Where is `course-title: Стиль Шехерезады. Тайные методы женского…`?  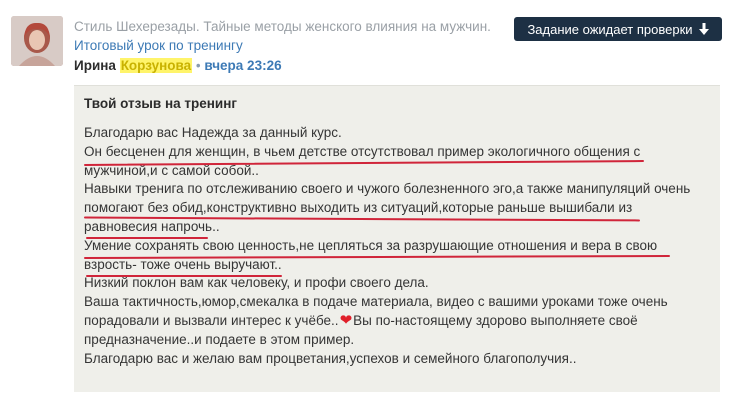
course-title: Стиль Шехерезады. Тайные методы женского… is located at coordinates (282, 26).